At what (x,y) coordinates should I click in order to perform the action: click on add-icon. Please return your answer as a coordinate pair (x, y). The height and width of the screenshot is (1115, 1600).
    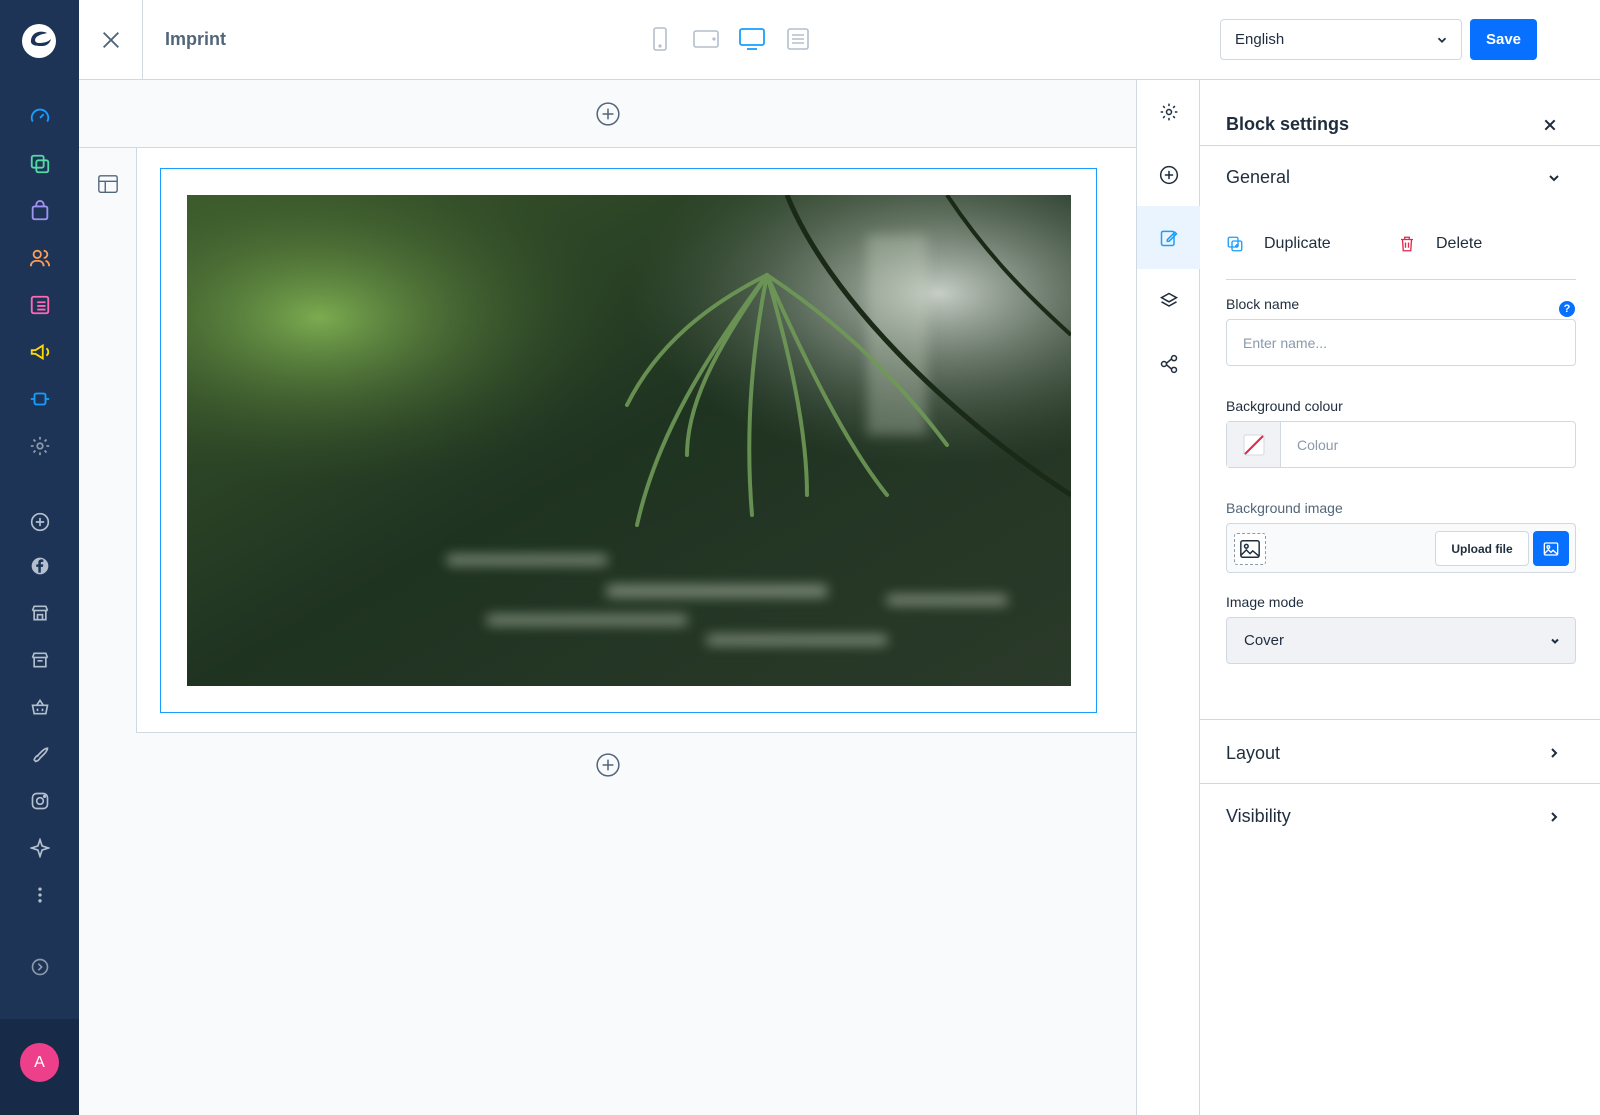
    Looking at the image, I should click on (1168, 174).